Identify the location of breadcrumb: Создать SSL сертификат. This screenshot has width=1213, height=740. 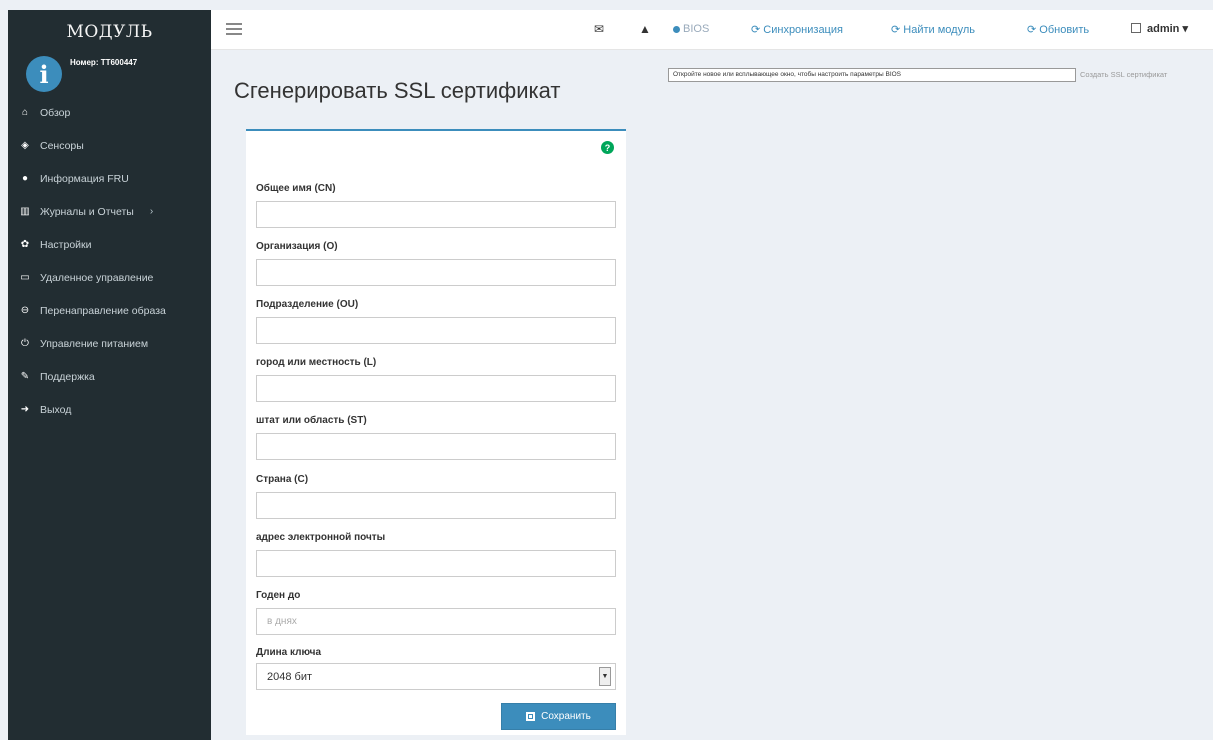
(1124, 74).